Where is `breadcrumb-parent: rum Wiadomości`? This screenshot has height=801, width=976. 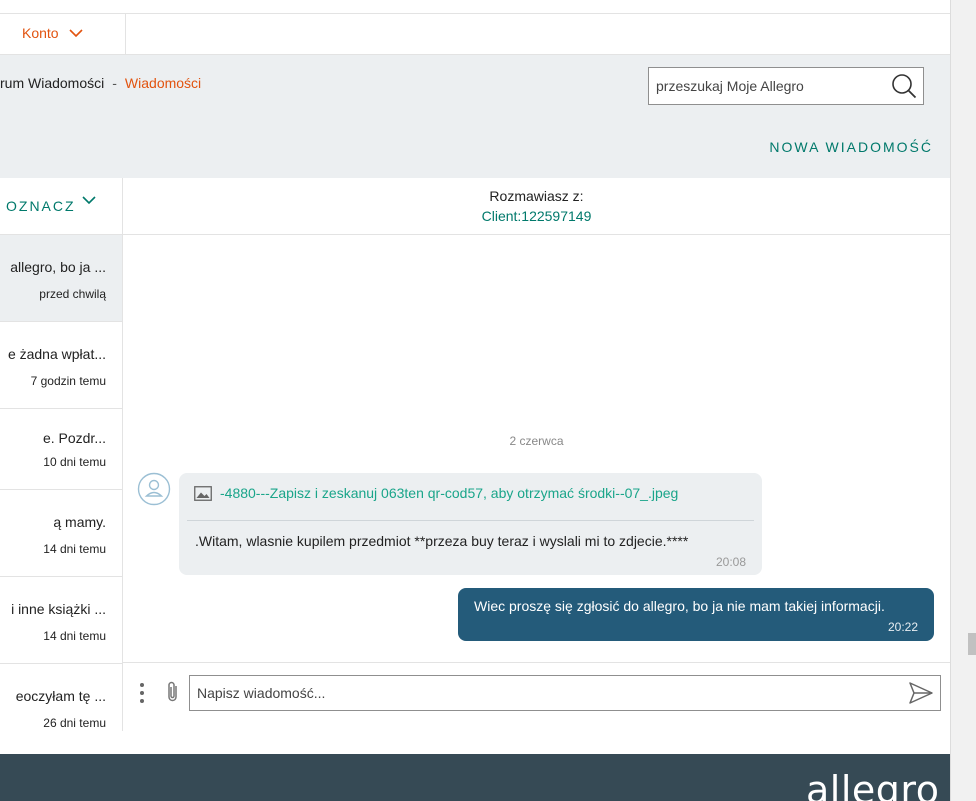 breadcrumb-parent: rum Wiadomości is located at coordinates (52, 83).